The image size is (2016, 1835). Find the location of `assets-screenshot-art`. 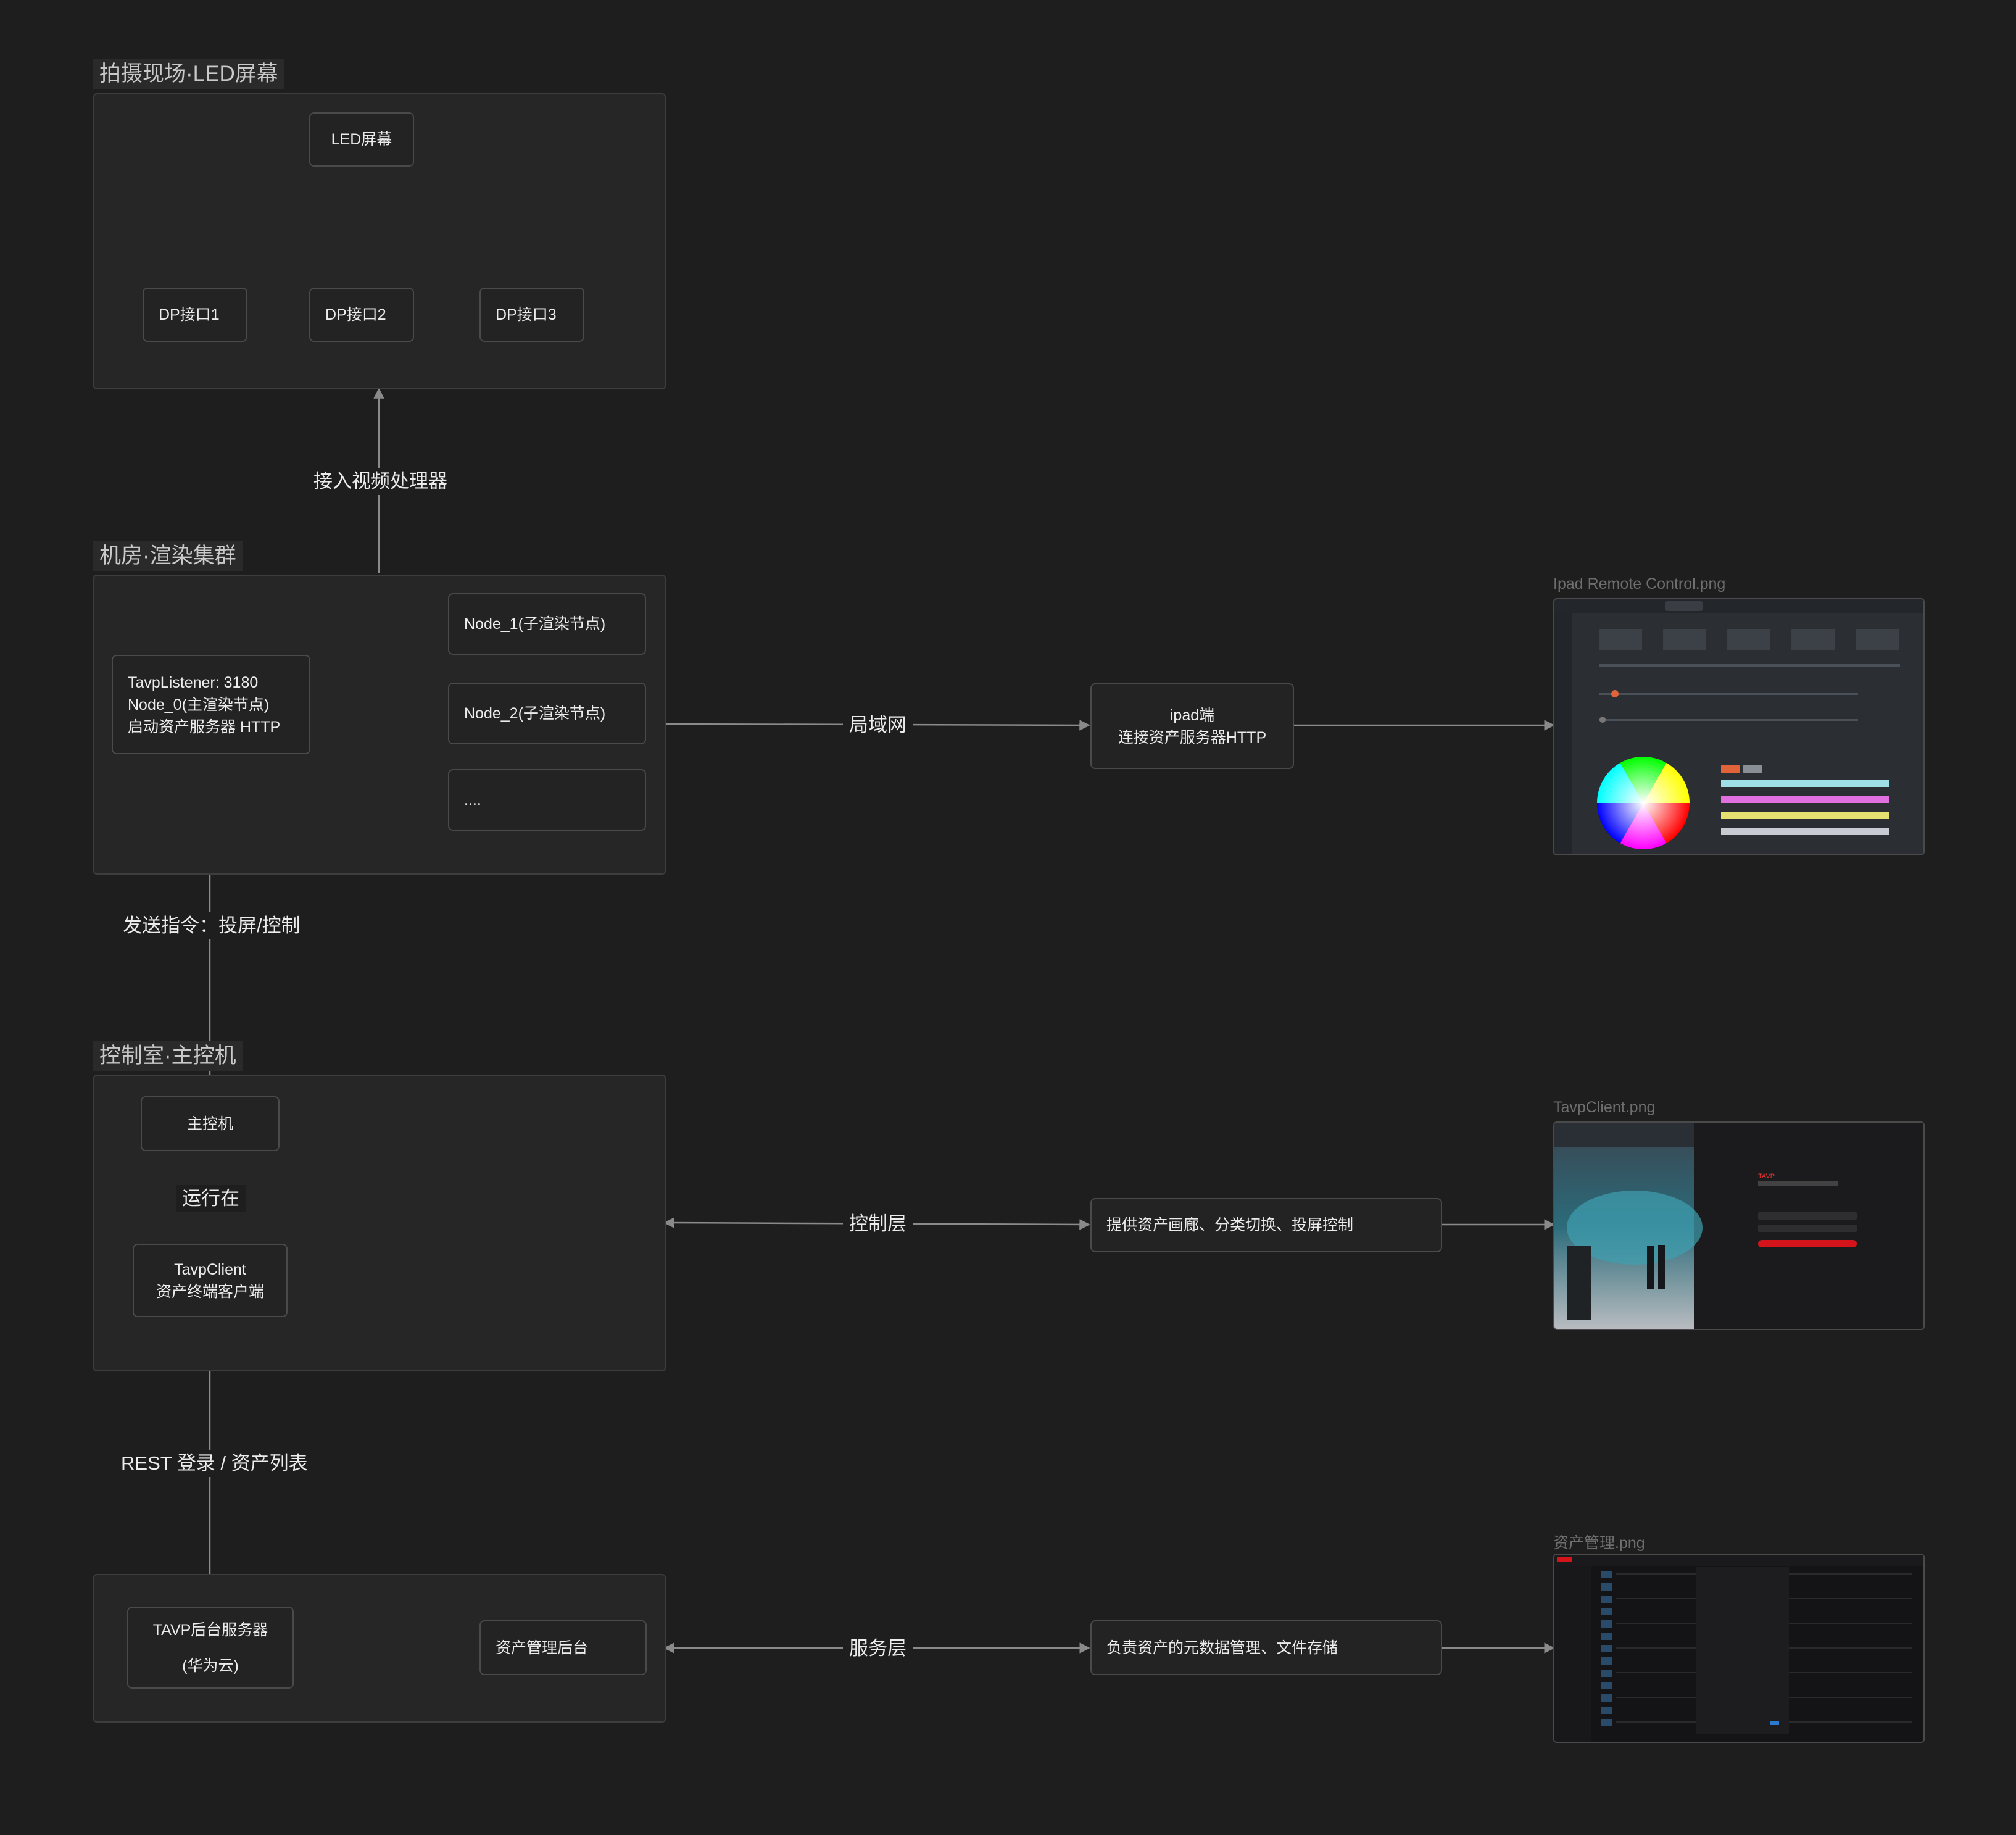

assets-screenshot-art is located at coordinates (1738, 1649).